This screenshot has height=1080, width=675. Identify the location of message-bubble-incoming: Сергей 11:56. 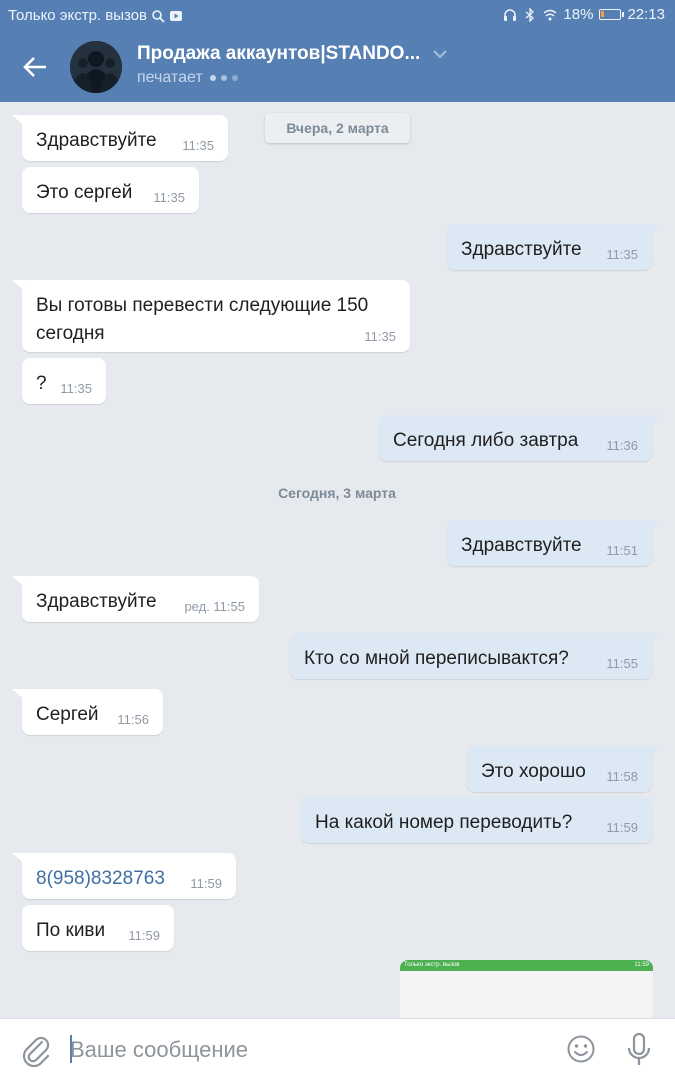
(92, 712).